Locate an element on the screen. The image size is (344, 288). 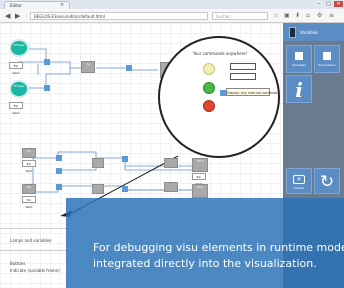
lamp-yellow is located at coordinates (209, 69).